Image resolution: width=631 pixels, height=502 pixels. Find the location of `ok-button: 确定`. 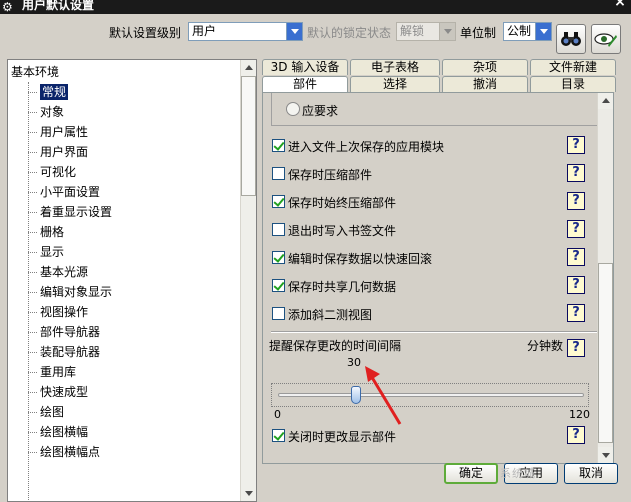

ok-button: 确定 is located at coordinates (471, 473).